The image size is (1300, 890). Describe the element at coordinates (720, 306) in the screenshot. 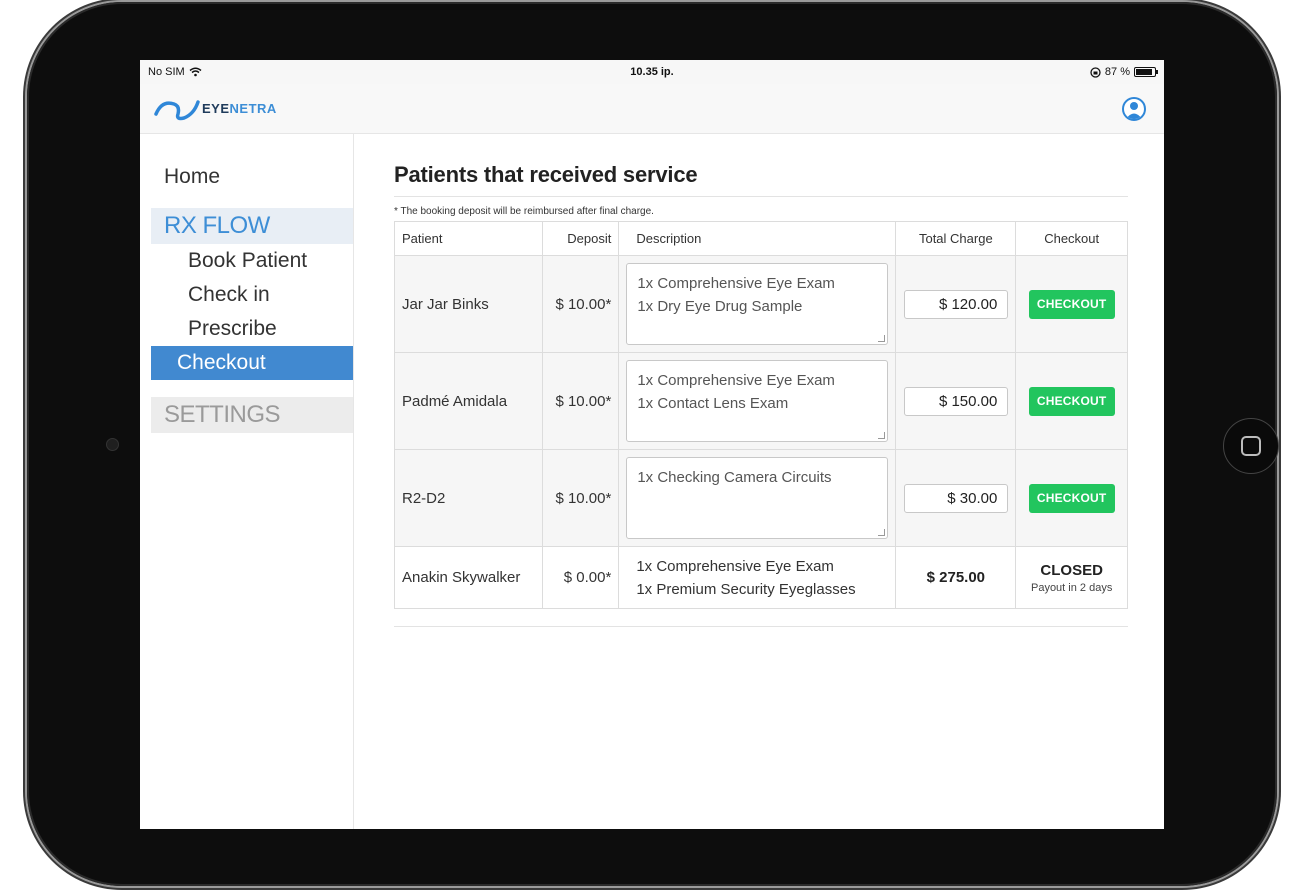

I see `description-line: 1x Dry Eye Drug Sample` at that location.